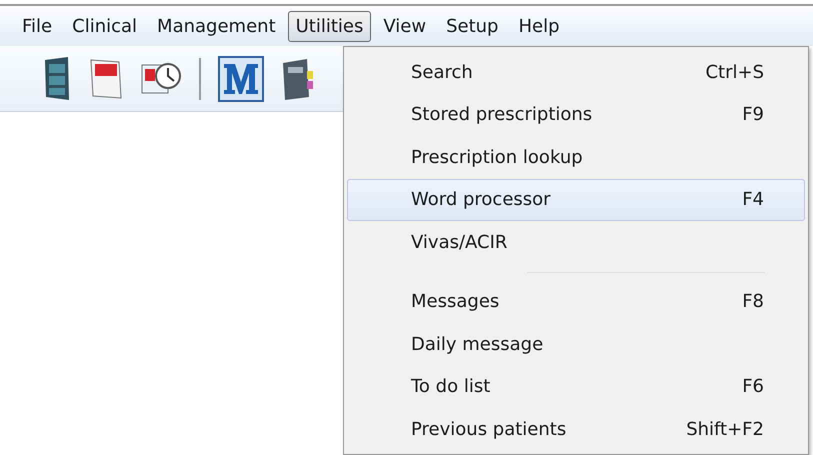 This screenshot has height=455, width=813. What do you see at coordinates (753, 387) in the screenshot?
I see `shortcut-label: F6` at bounding box center [753, 387].